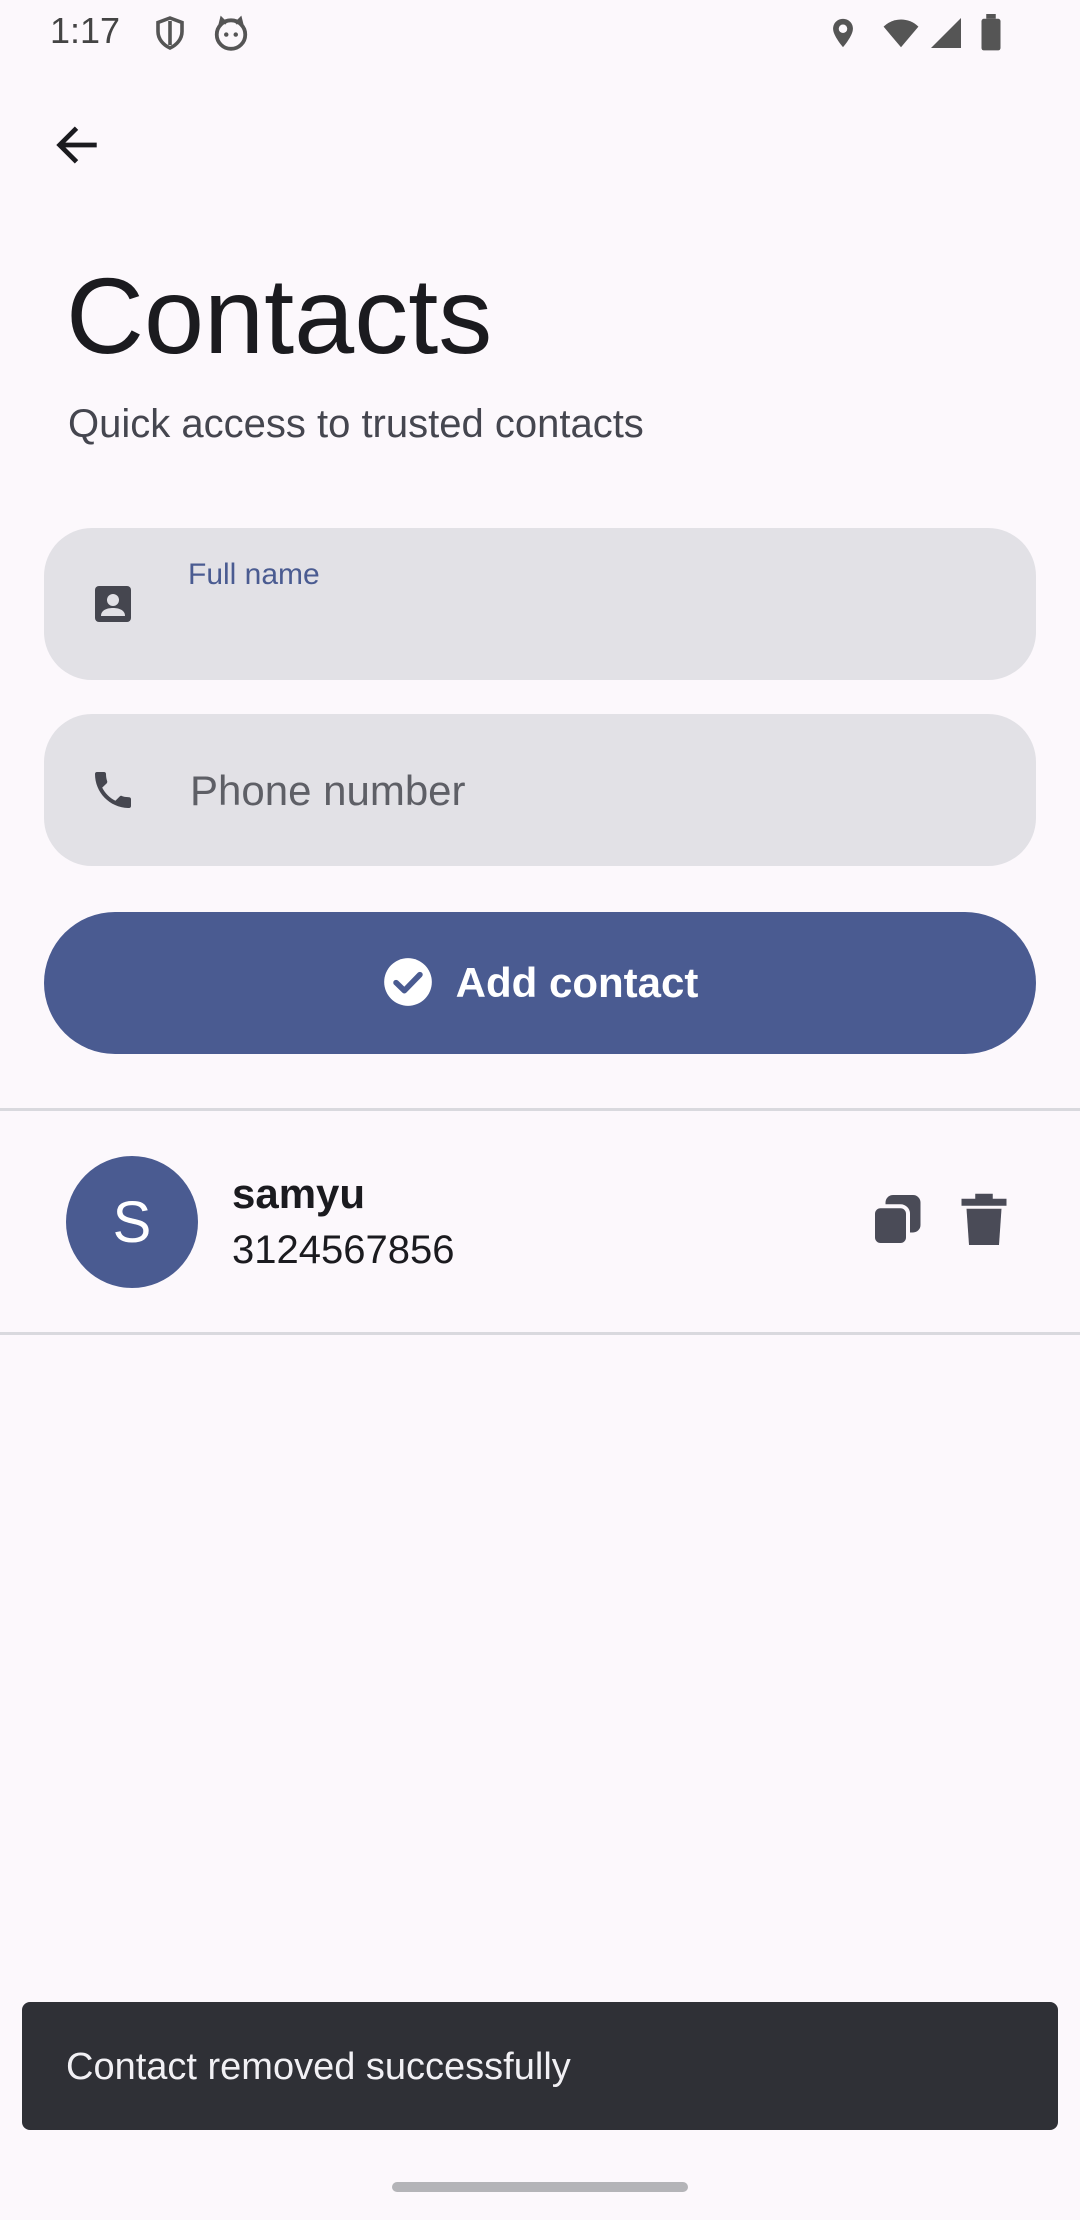 The width and height of the screenshot is (1080, 2220). Describe the element at coordinates (113, 790) in the screenshot. I see `phone-icon` at that location.